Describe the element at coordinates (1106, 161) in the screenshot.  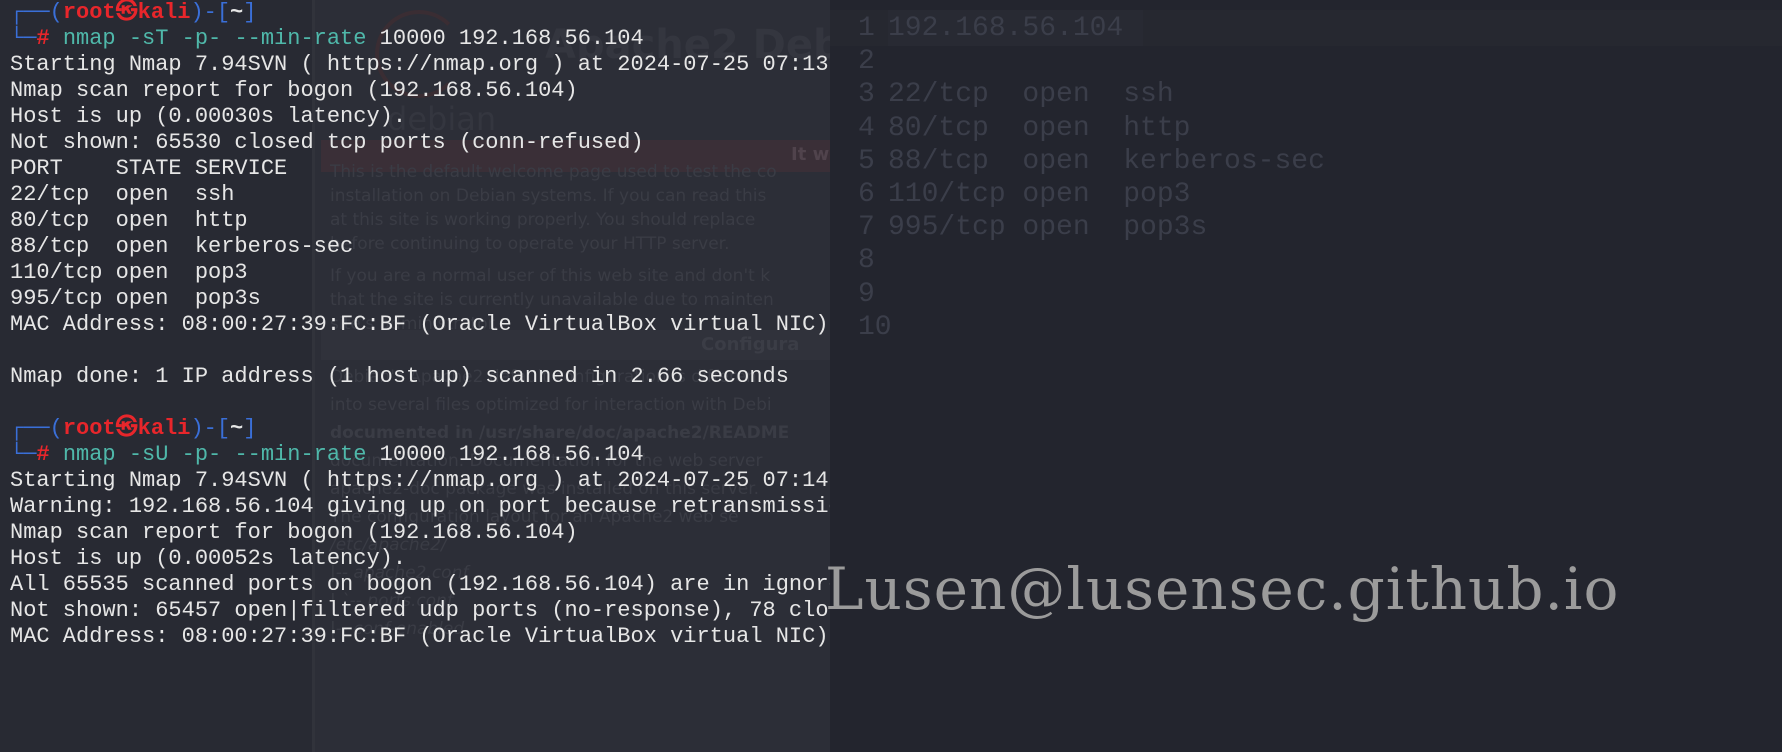
I see `line-text: 88/tcp open kerberos-sec` at that location.